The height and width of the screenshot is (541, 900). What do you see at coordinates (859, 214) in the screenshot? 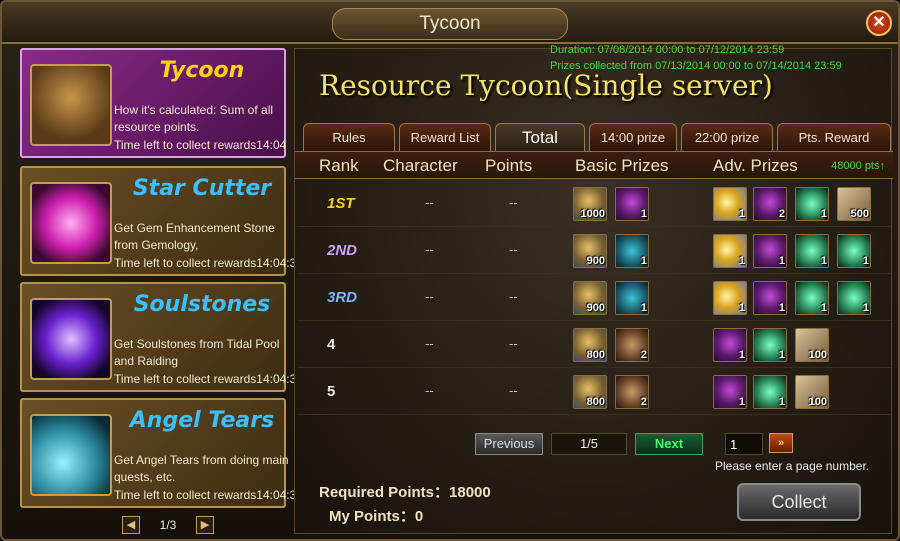
I see `item-quantity: 500` at bounding box center [859, 214].